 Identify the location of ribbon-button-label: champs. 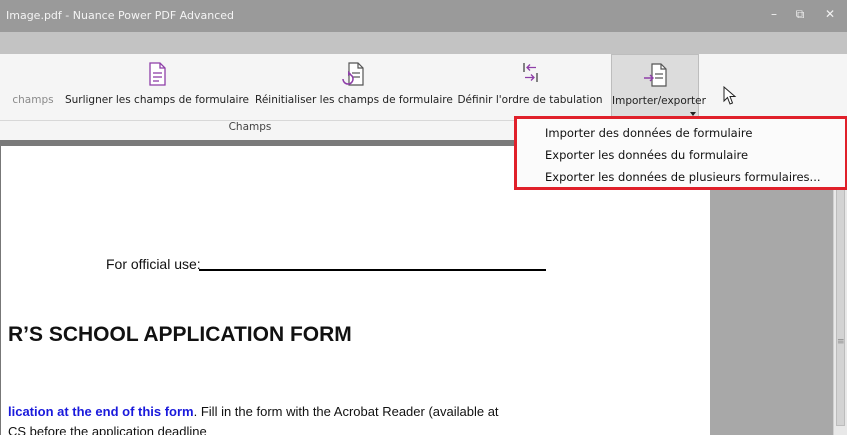
(33, 100).